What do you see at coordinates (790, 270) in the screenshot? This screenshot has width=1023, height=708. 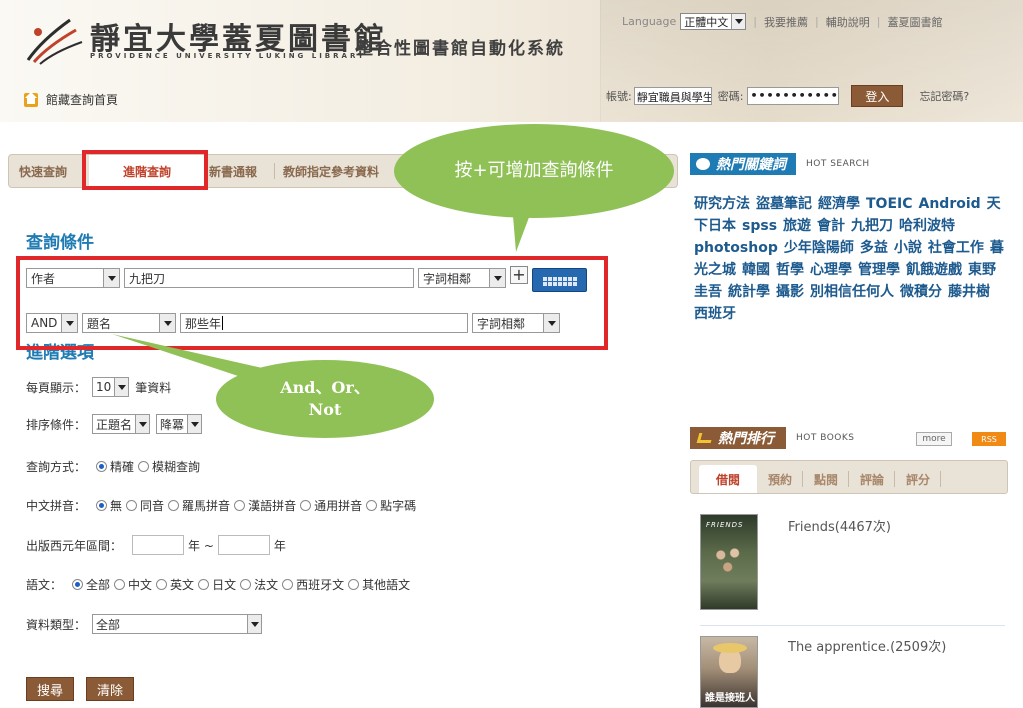 I see `keyword-link: 哲學` at bounding box center [790, 270].